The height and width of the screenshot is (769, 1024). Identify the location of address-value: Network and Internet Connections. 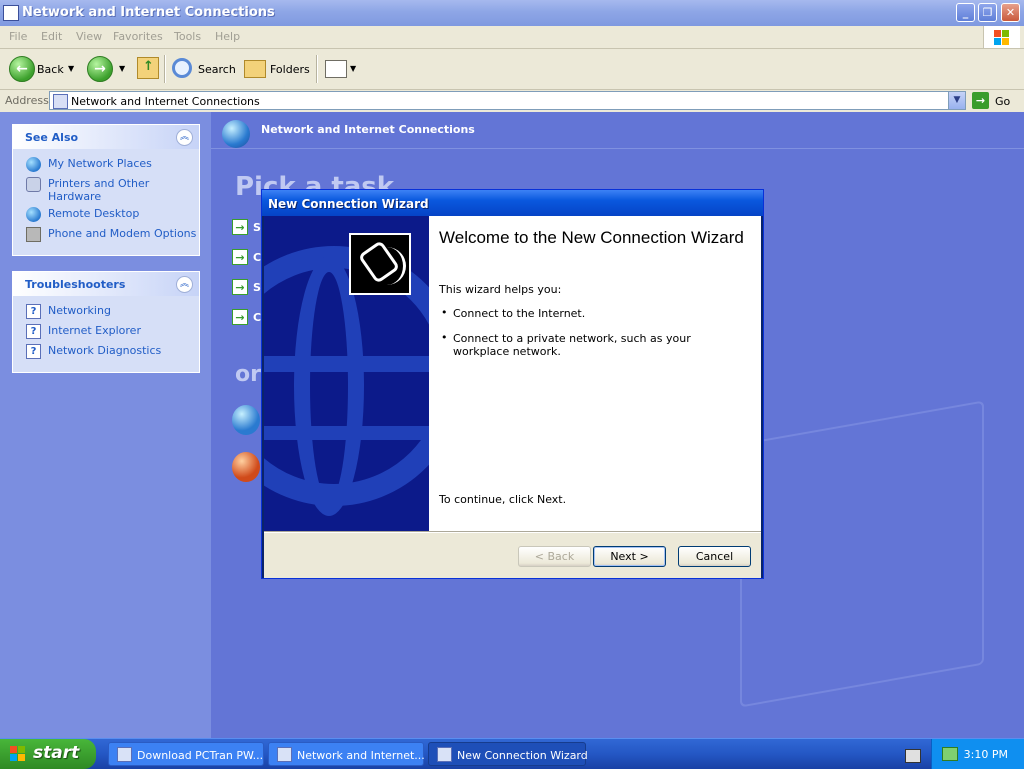
(165, 101).